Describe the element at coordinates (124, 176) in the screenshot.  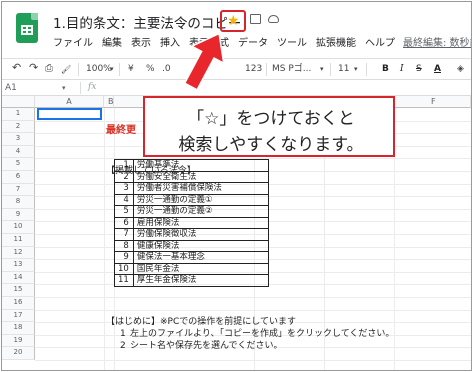
I see `law-number-cell: 2` at that location.